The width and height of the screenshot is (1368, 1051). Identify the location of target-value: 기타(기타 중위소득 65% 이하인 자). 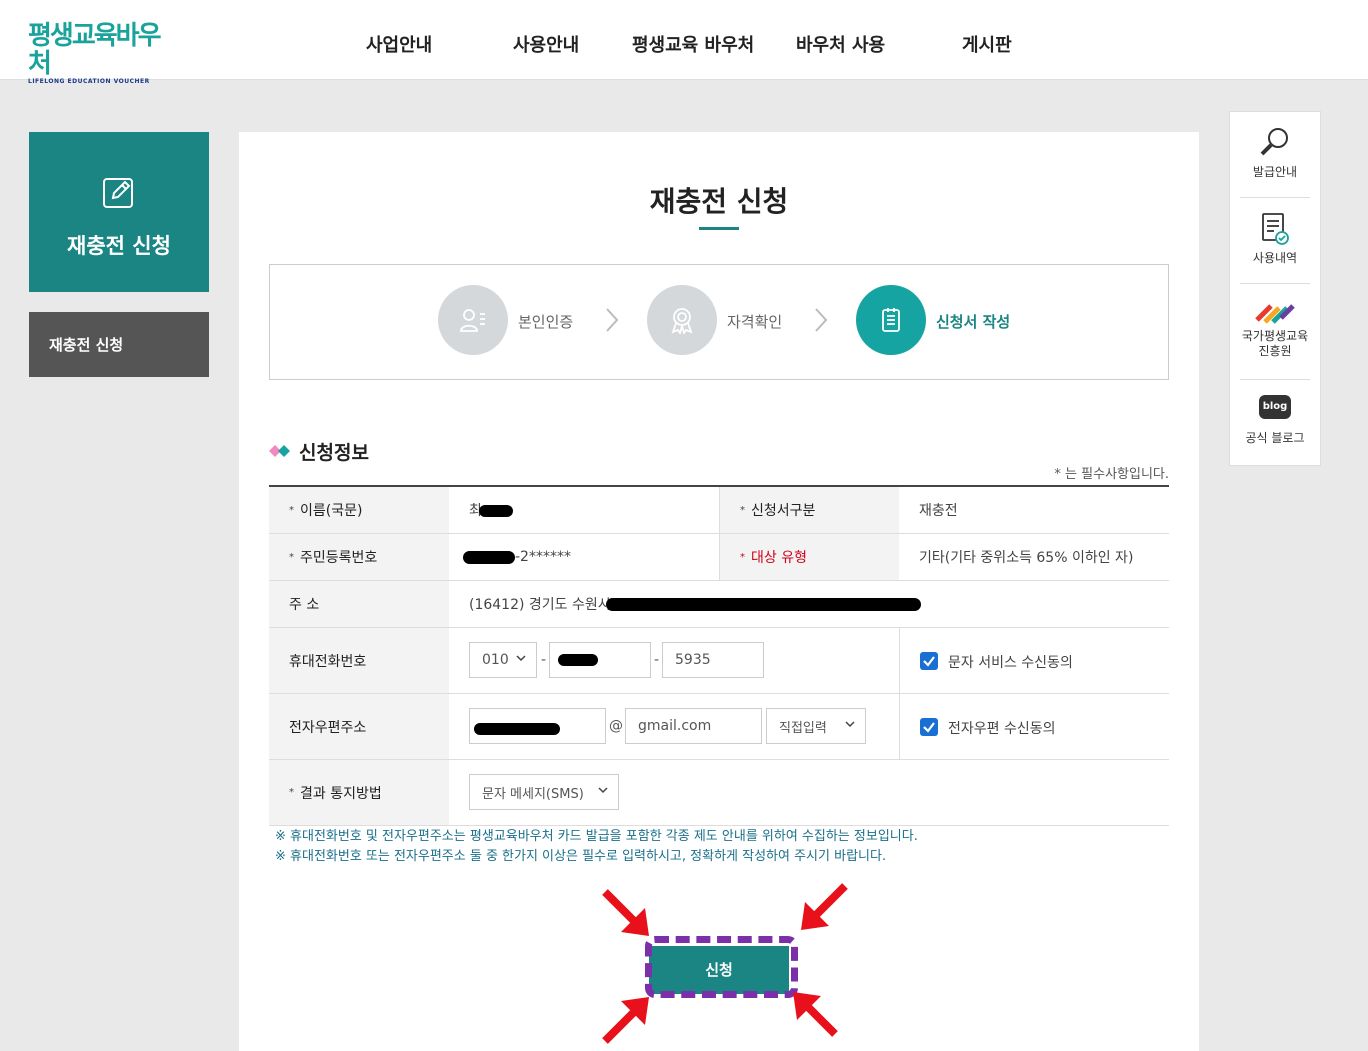
(1026, 558).